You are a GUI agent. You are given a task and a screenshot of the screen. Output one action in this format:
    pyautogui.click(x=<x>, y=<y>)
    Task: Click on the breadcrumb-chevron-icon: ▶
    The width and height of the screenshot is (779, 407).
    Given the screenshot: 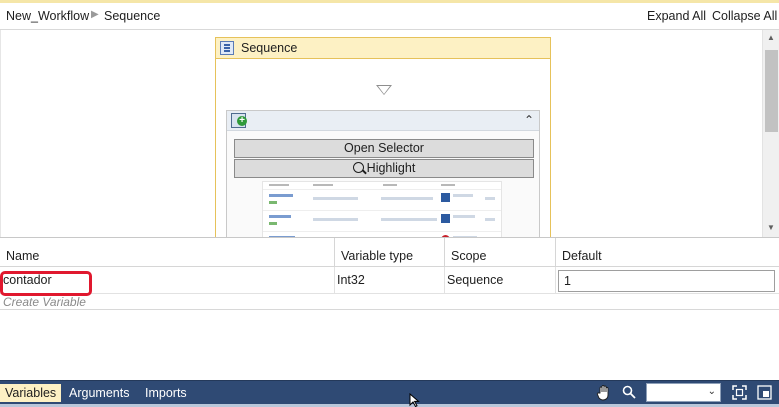 What is the action you would take?
    pyautogui.click(x=95, y=14)
    